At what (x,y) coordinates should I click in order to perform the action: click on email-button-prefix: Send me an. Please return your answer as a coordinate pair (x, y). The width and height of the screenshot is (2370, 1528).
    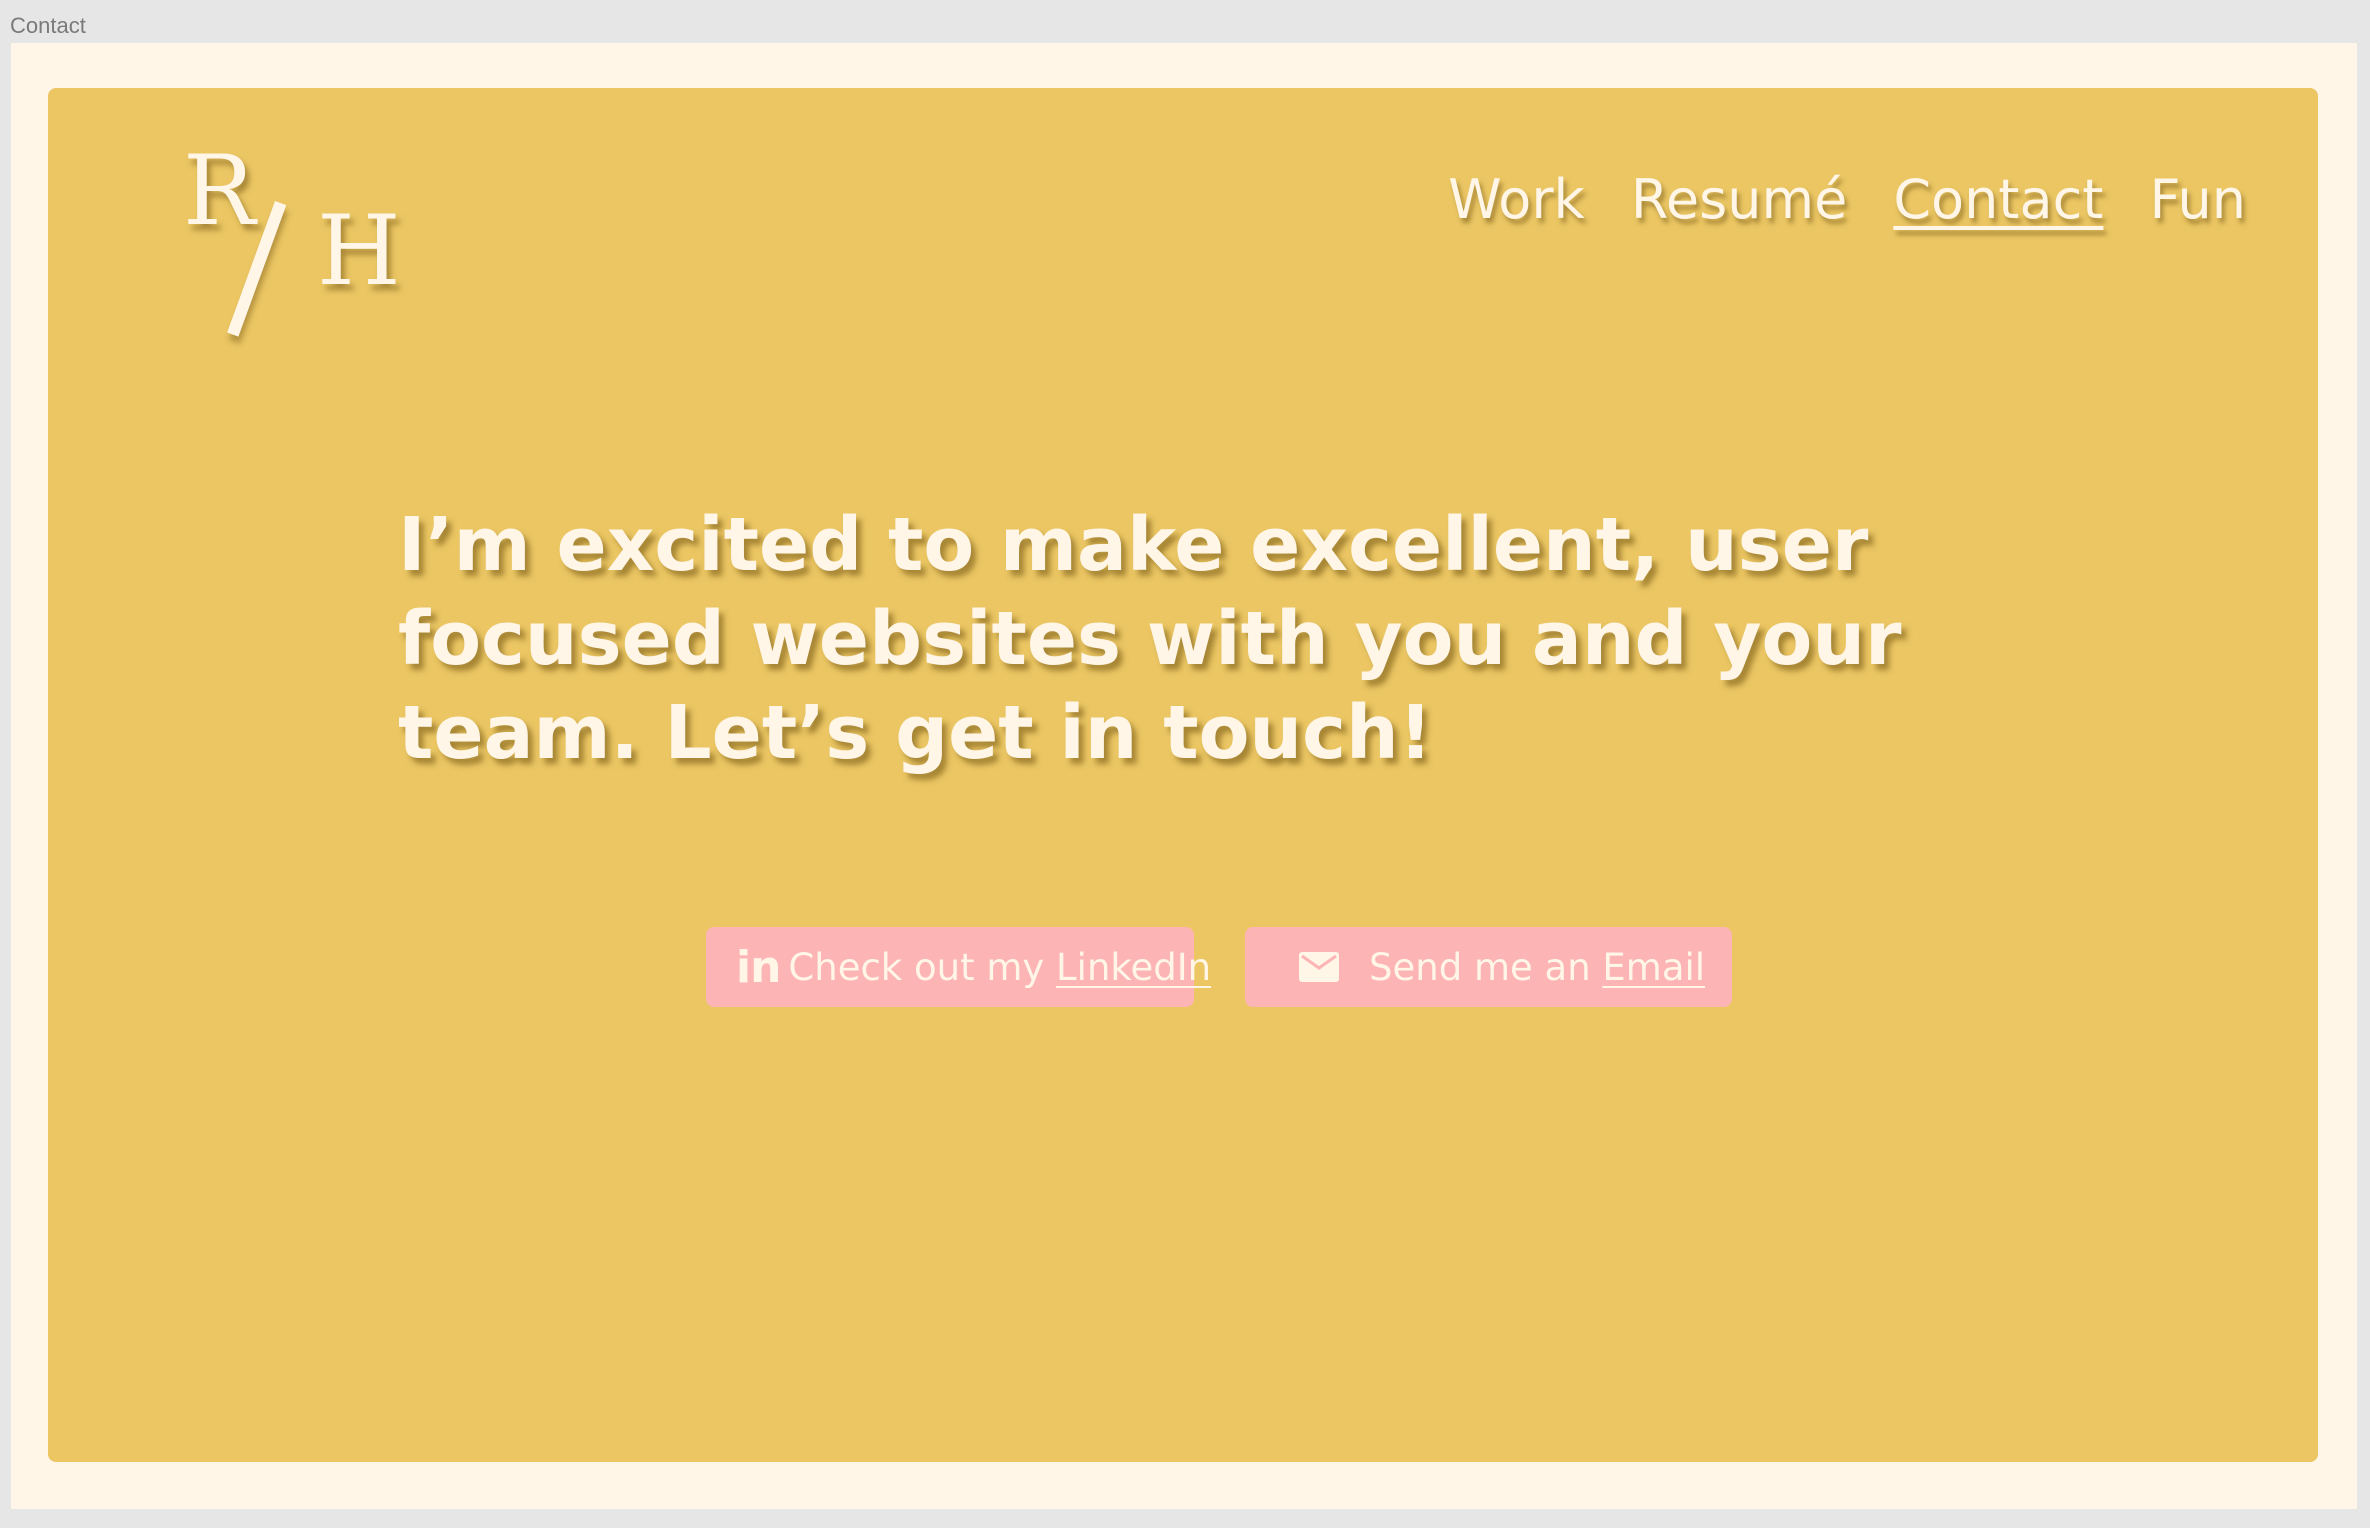
    Looking at the image, I should click on (1486, 967).